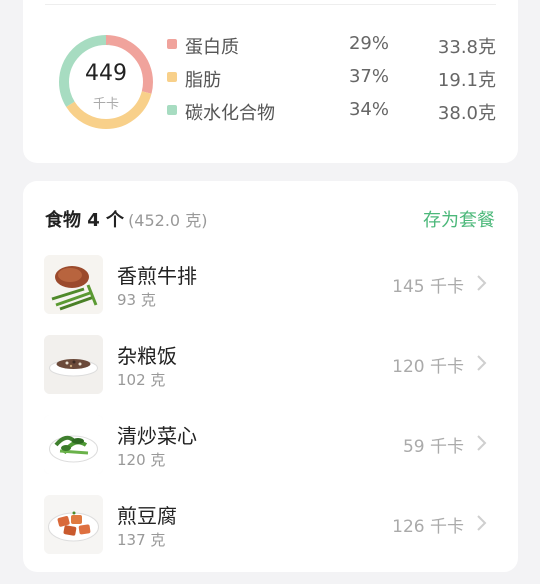  What do you see at coordinates (428, 287) in the screenshot?
I see `food-kcal: 145 千卡` at bounding box center [428, 287].